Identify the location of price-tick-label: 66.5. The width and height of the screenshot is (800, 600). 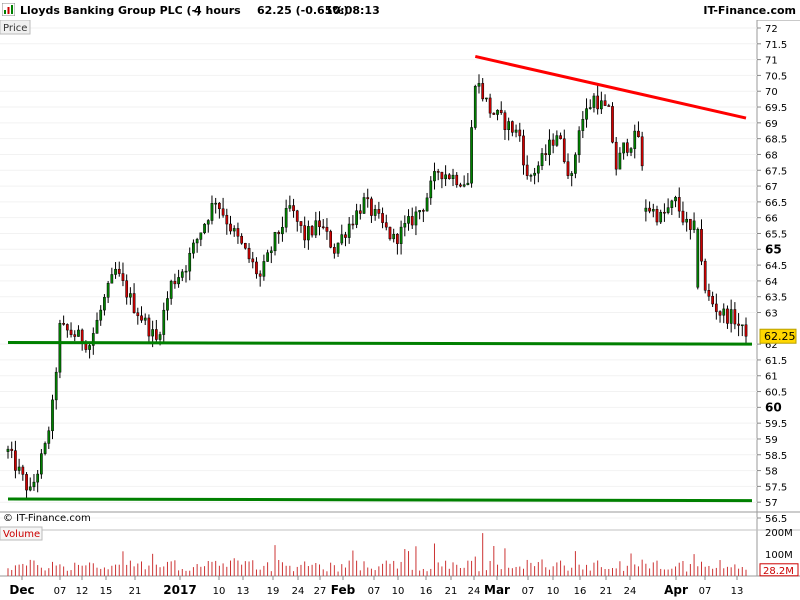
(776, 203).